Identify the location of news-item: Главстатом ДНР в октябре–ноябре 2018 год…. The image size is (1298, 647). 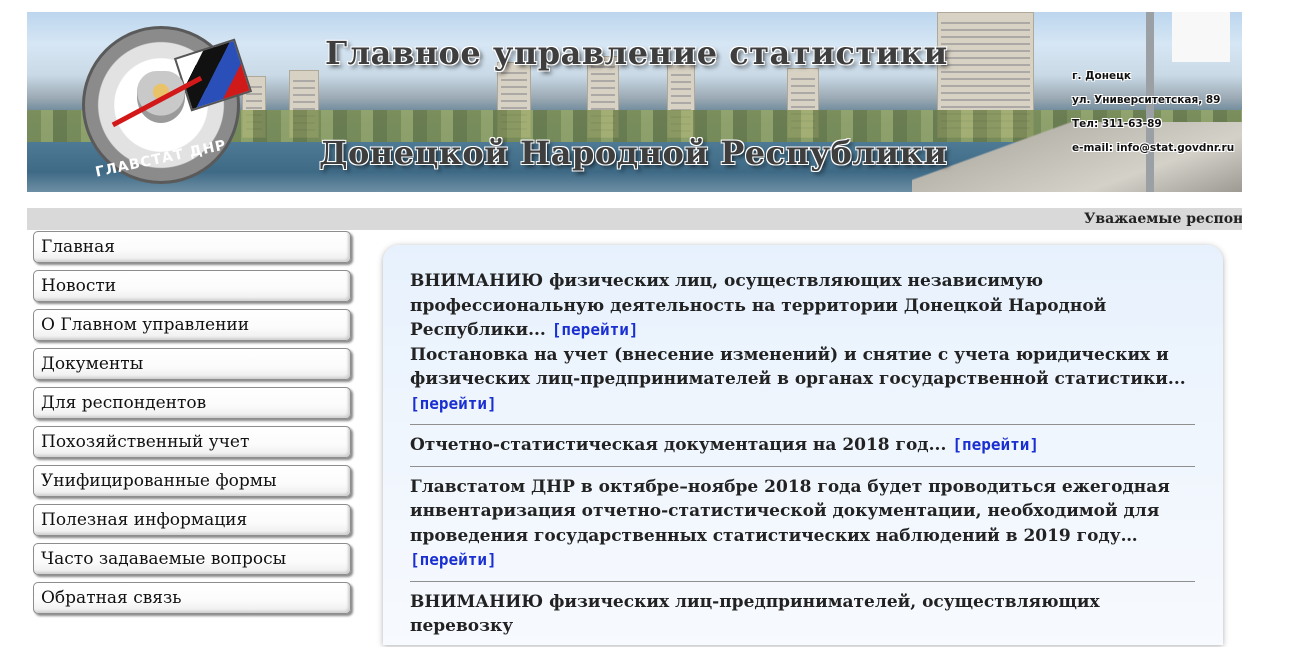
(802, 528).